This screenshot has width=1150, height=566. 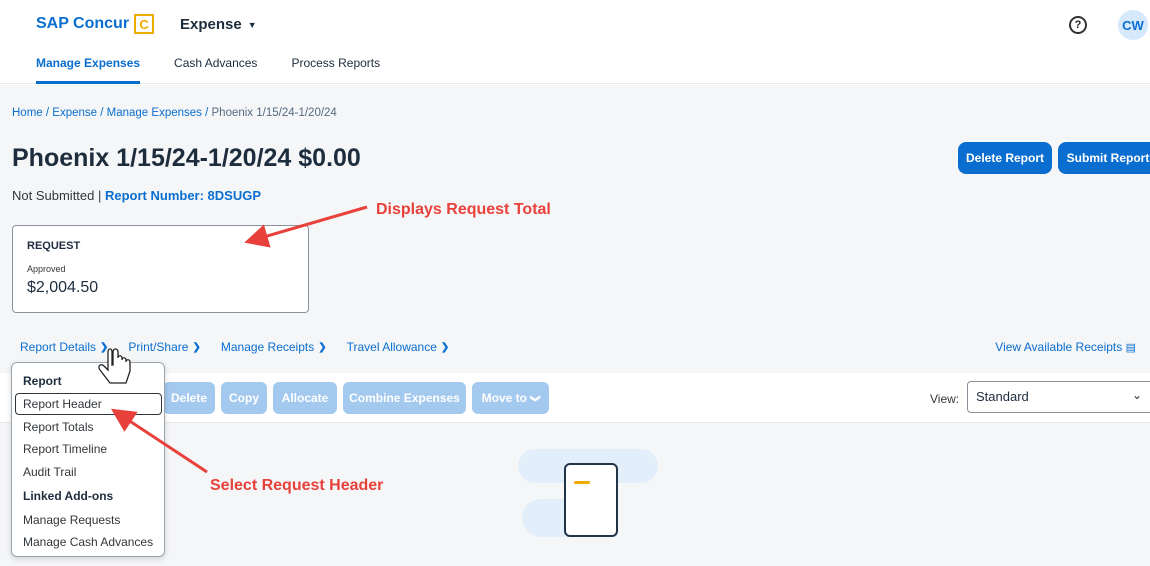 What do you see at coordinates (233, 339) in the screenshot?
I see `annotation-arrows` at bounding box center [233, 339].